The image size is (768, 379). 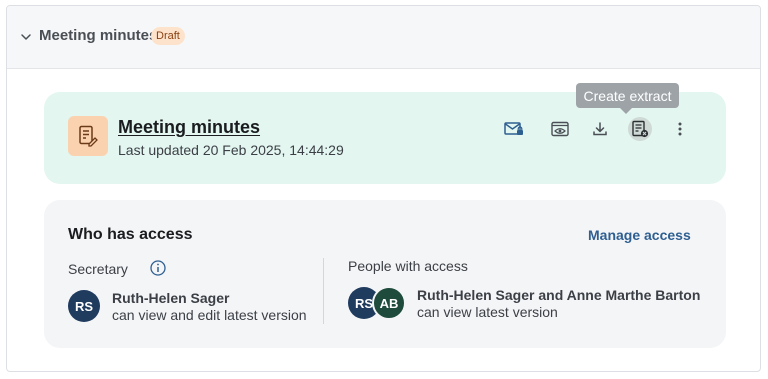 What do you see at coordinates (627, 95) in the screenshot?
I see `create-extract-tooltip: Create extract` at bounding box center [627, 95].